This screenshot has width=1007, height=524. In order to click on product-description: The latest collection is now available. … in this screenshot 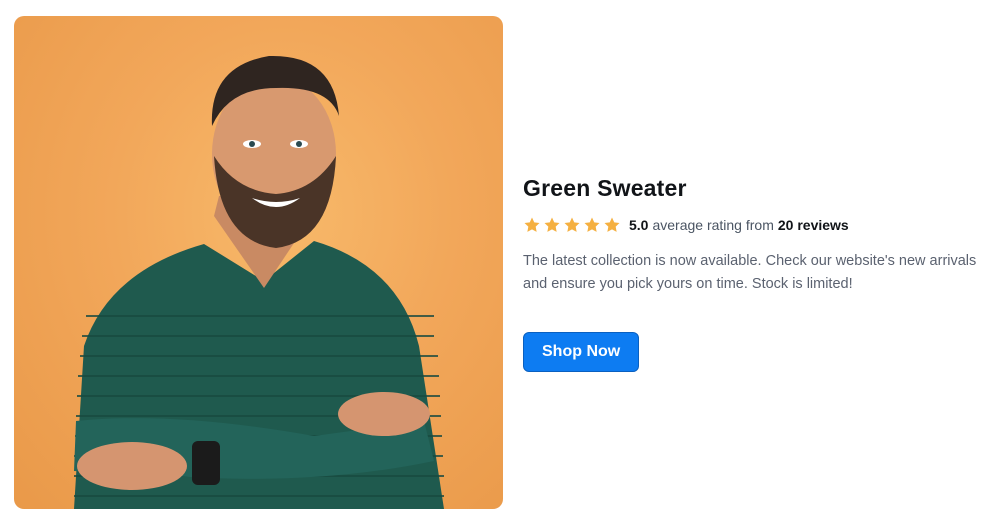, I will do `click(750, 272)`.